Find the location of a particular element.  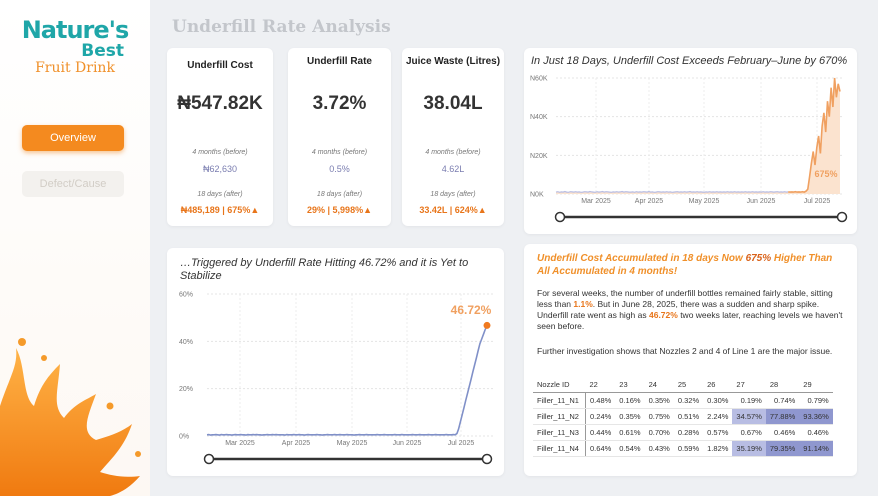

brand-logo: Nature's Best Fruit Drink is located at coordinates (75, 47).